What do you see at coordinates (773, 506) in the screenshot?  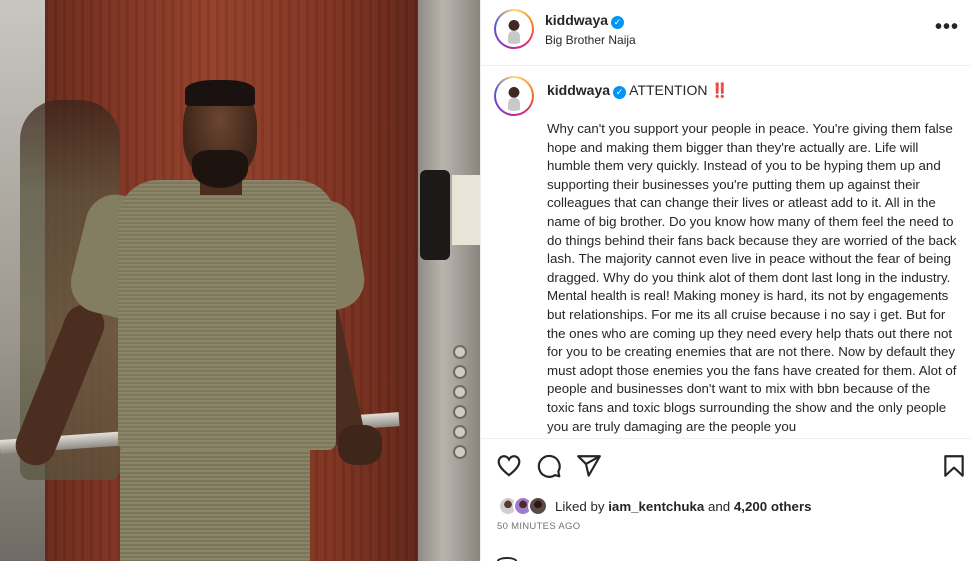 I see `others-likes-link: 4,200 others` at bounding box center [773, 506].